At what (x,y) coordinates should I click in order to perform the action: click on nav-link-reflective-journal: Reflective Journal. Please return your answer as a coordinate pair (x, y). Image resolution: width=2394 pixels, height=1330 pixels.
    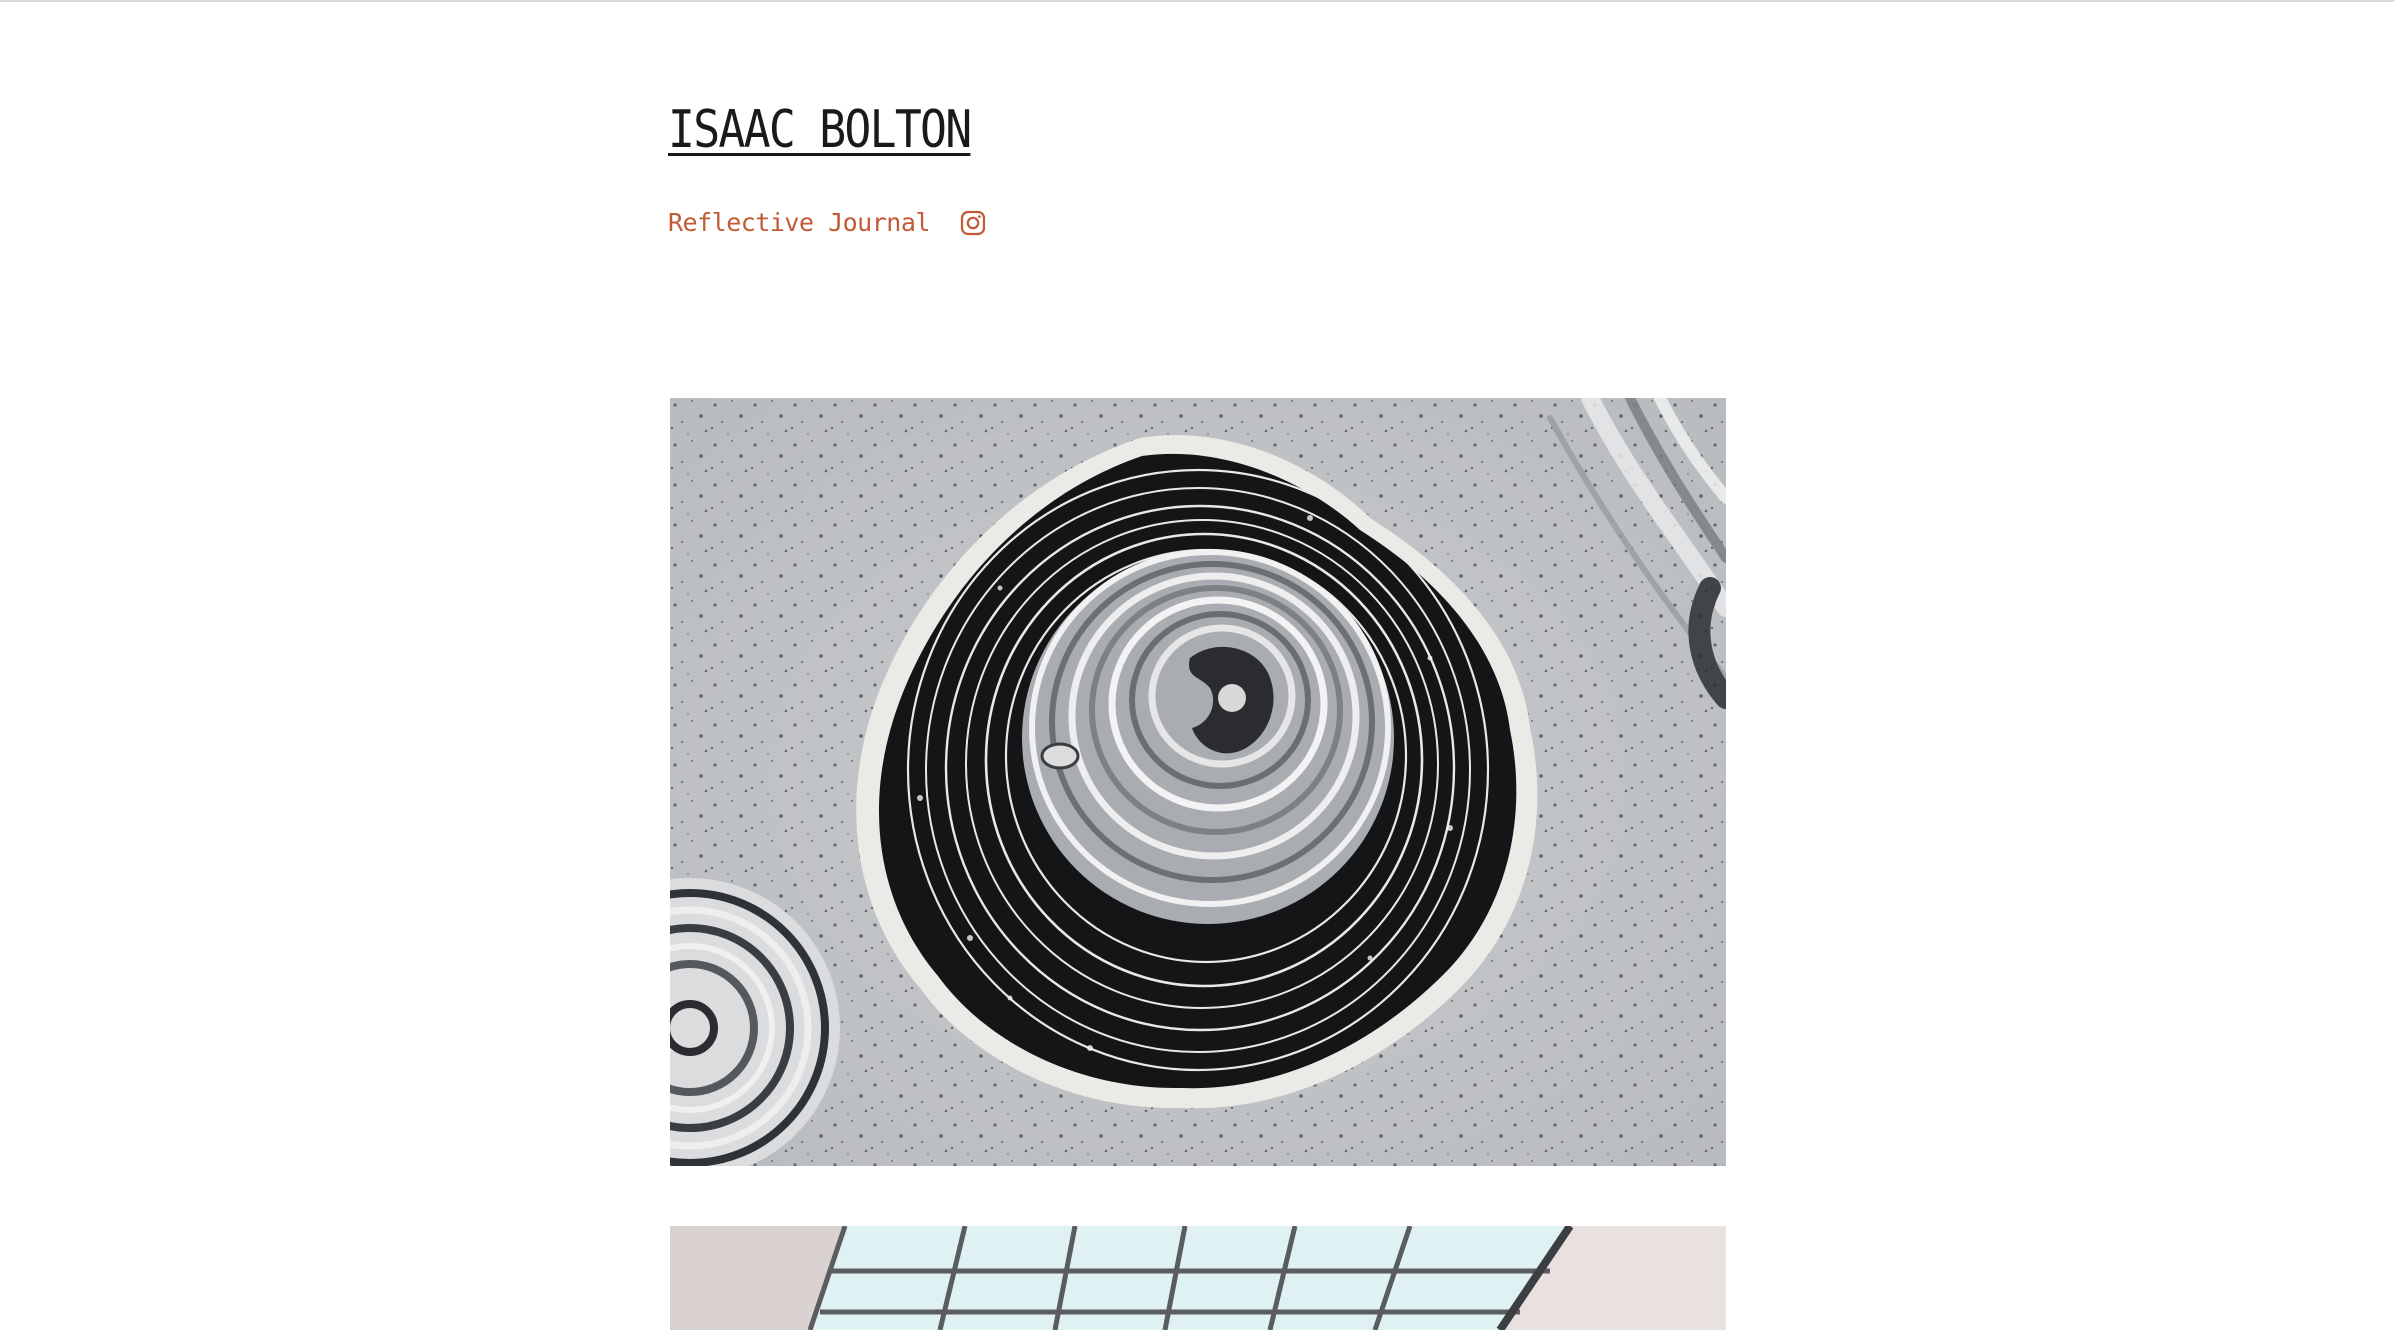
    Looking at the image, I should click on (799, 222).